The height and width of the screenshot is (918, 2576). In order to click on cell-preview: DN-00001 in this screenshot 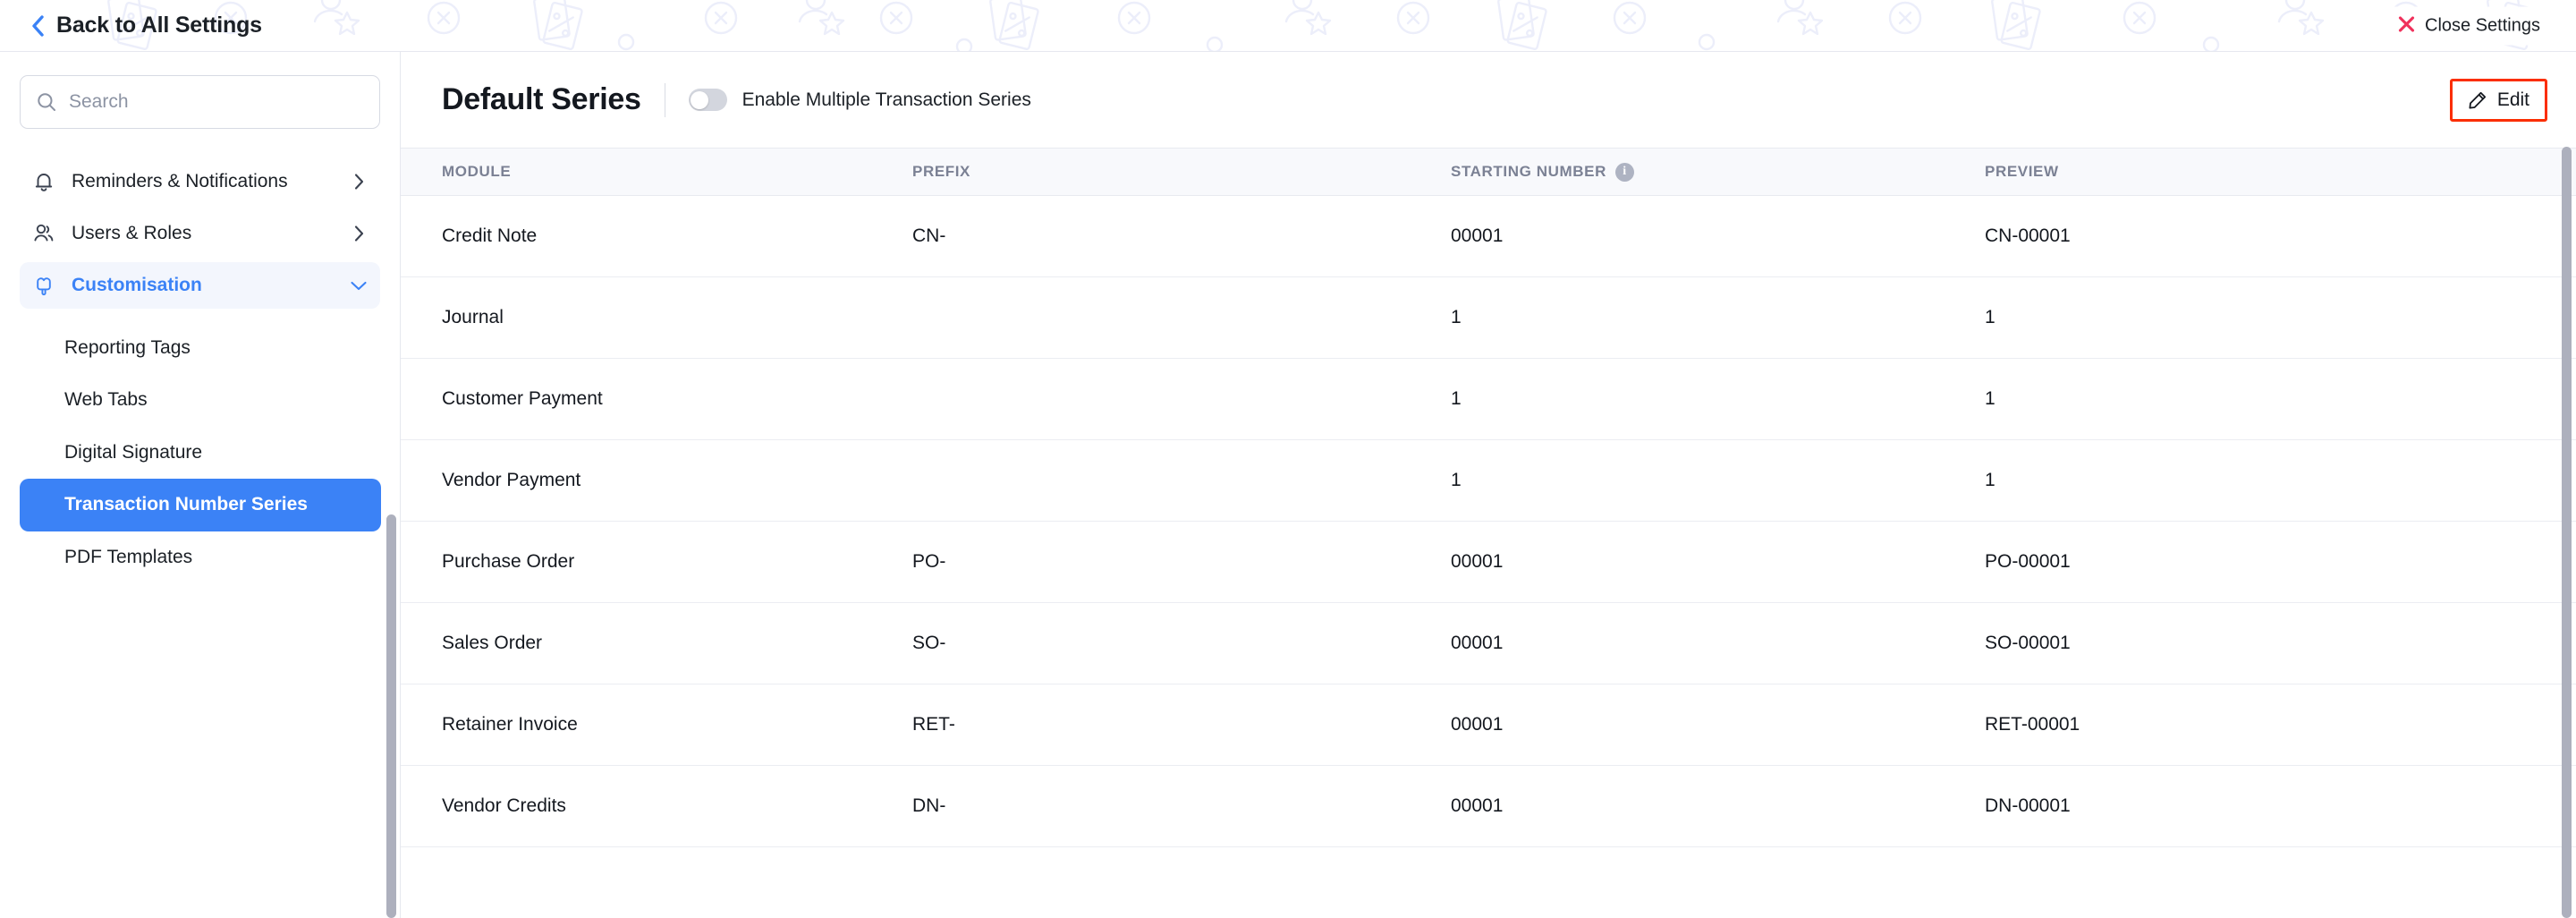, I will do `click(2028, 805)`.